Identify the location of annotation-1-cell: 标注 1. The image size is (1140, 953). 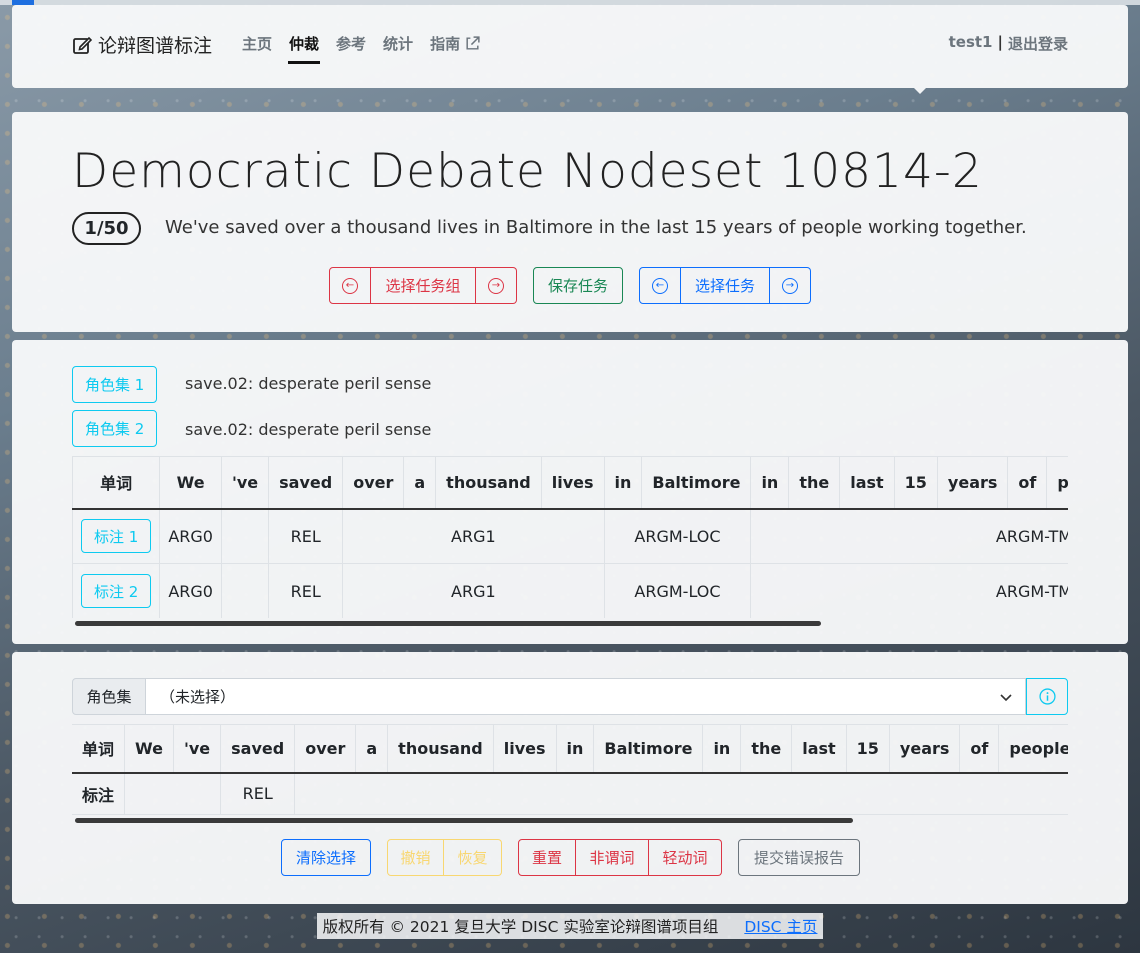
(116, 536).